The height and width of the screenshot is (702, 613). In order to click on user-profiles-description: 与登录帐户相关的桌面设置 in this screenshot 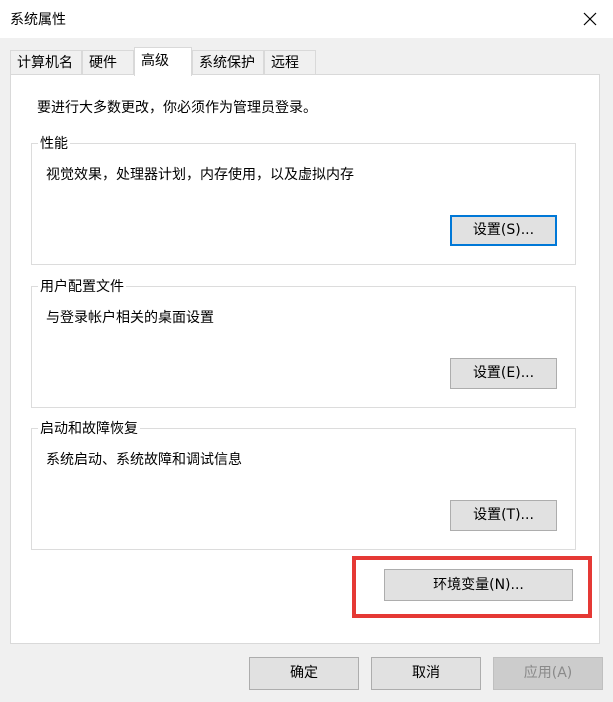, I will do `click(130, 318)`.